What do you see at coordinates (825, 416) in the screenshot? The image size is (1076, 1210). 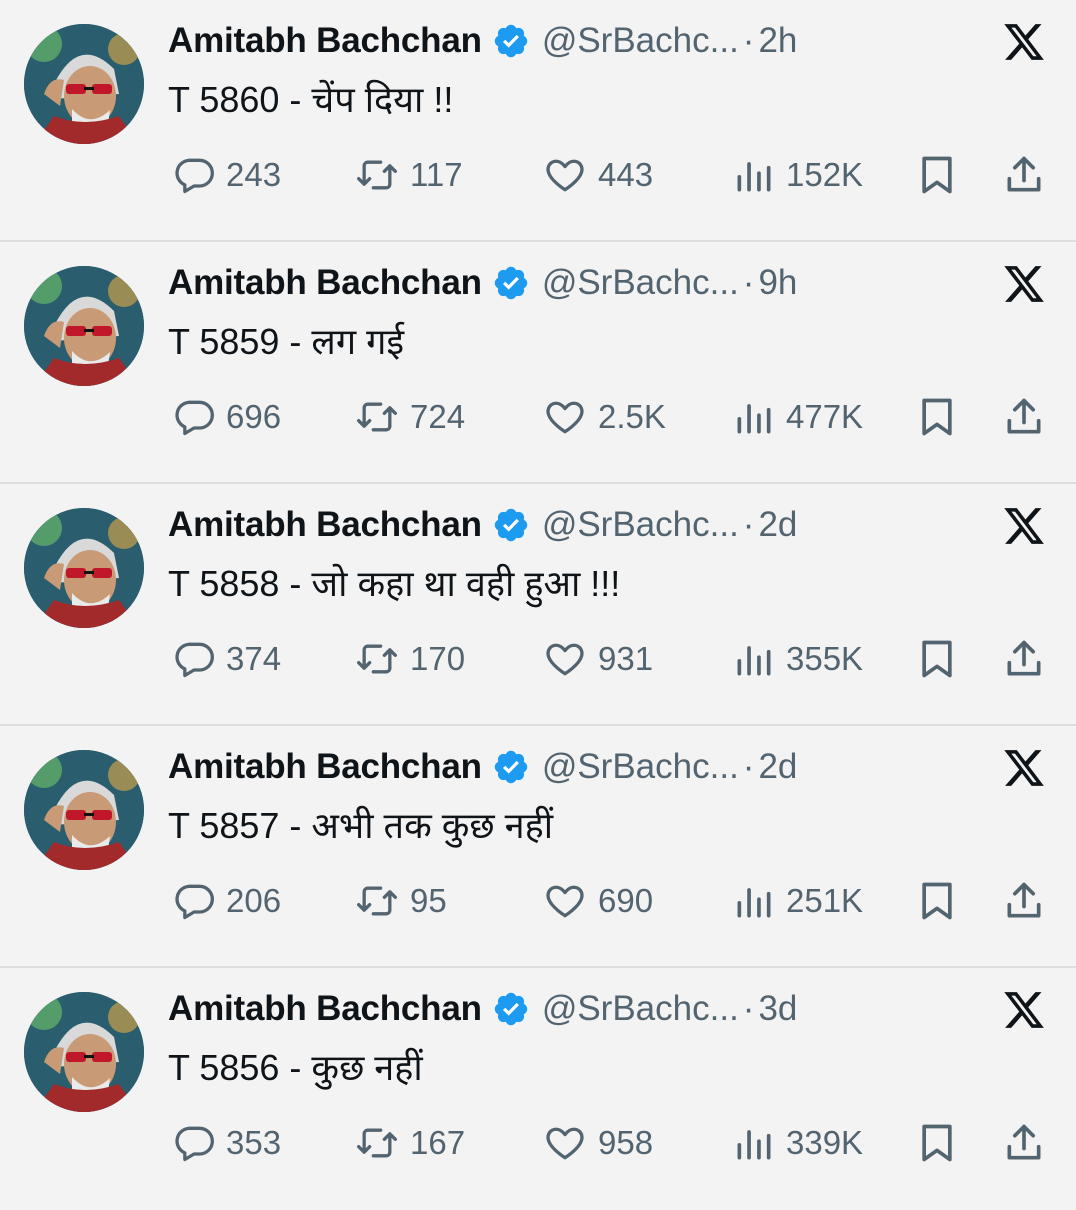 I see `view-count: 477K` at bounding box center [825, 416].